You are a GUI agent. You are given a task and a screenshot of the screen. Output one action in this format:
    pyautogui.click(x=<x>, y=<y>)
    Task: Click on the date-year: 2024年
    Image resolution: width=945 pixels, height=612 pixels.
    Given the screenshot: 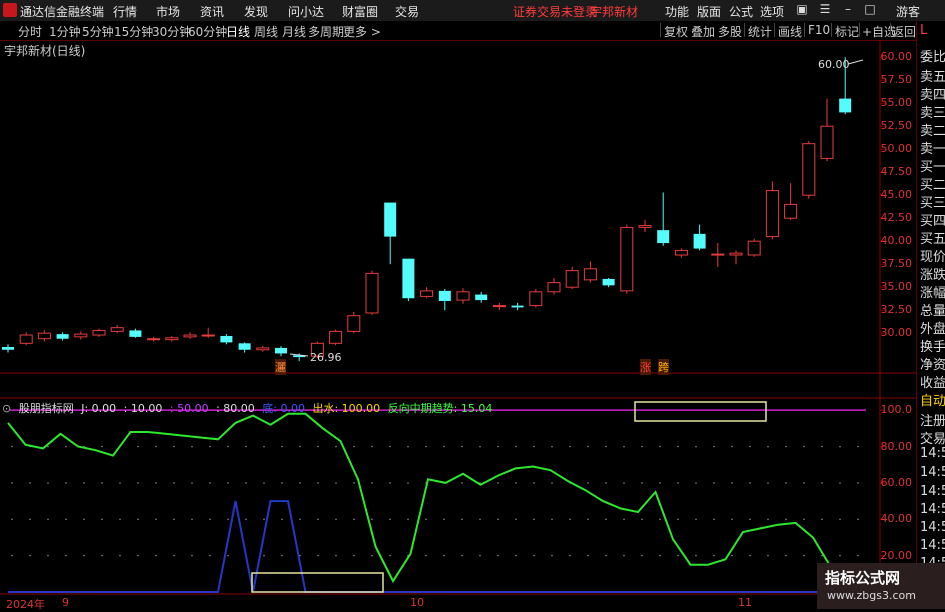 What is the action you would take?
    pyautogui.click(x=25, y=604)
    